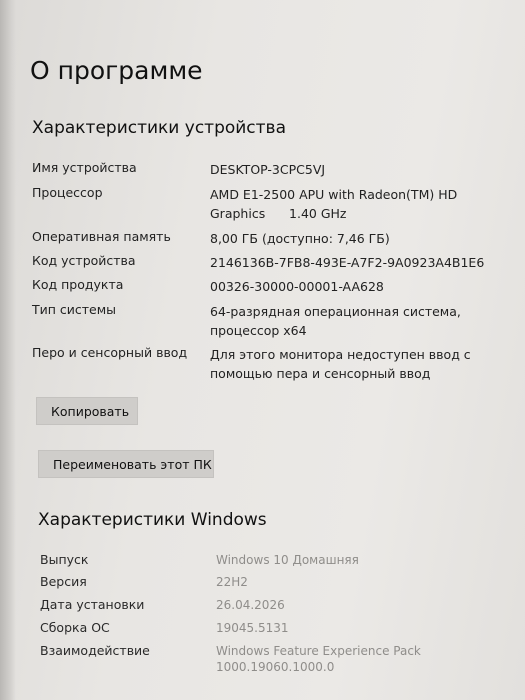  I want to click on spec-value-line: процессор x64, so click(258, 330).